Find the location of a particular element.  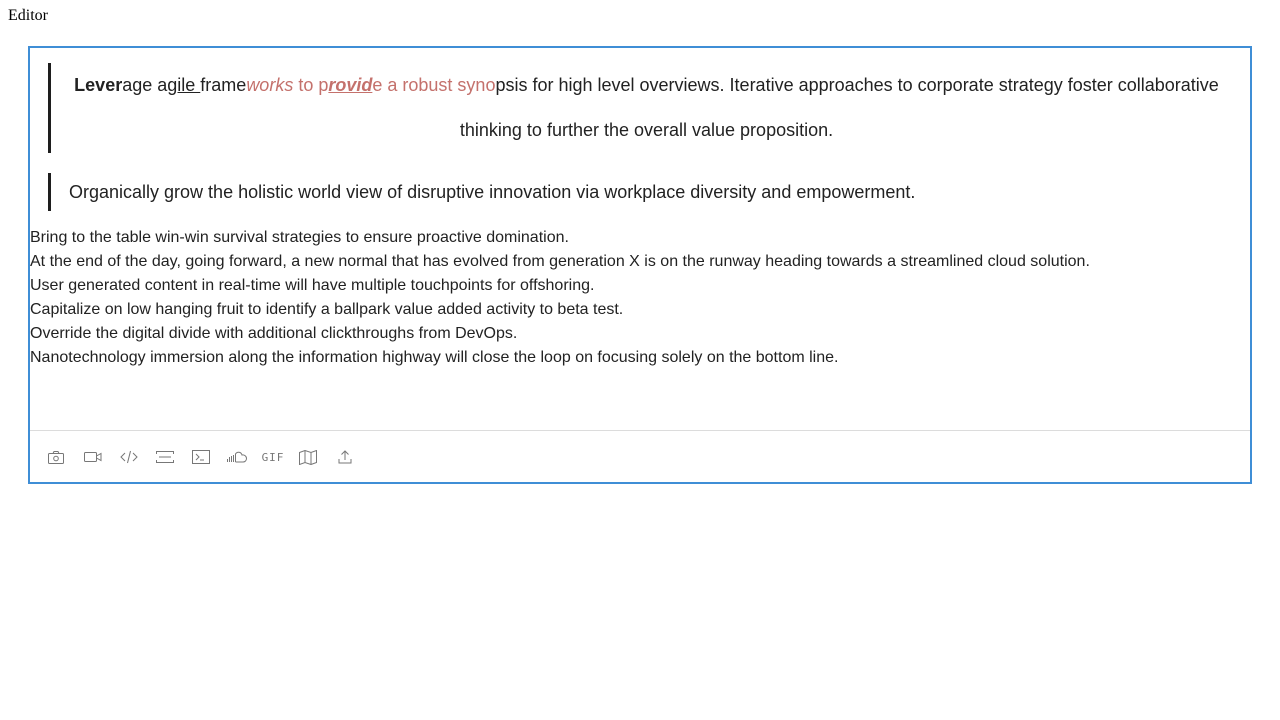

media-toolbar: GIF is located at coordinates (640, 456).